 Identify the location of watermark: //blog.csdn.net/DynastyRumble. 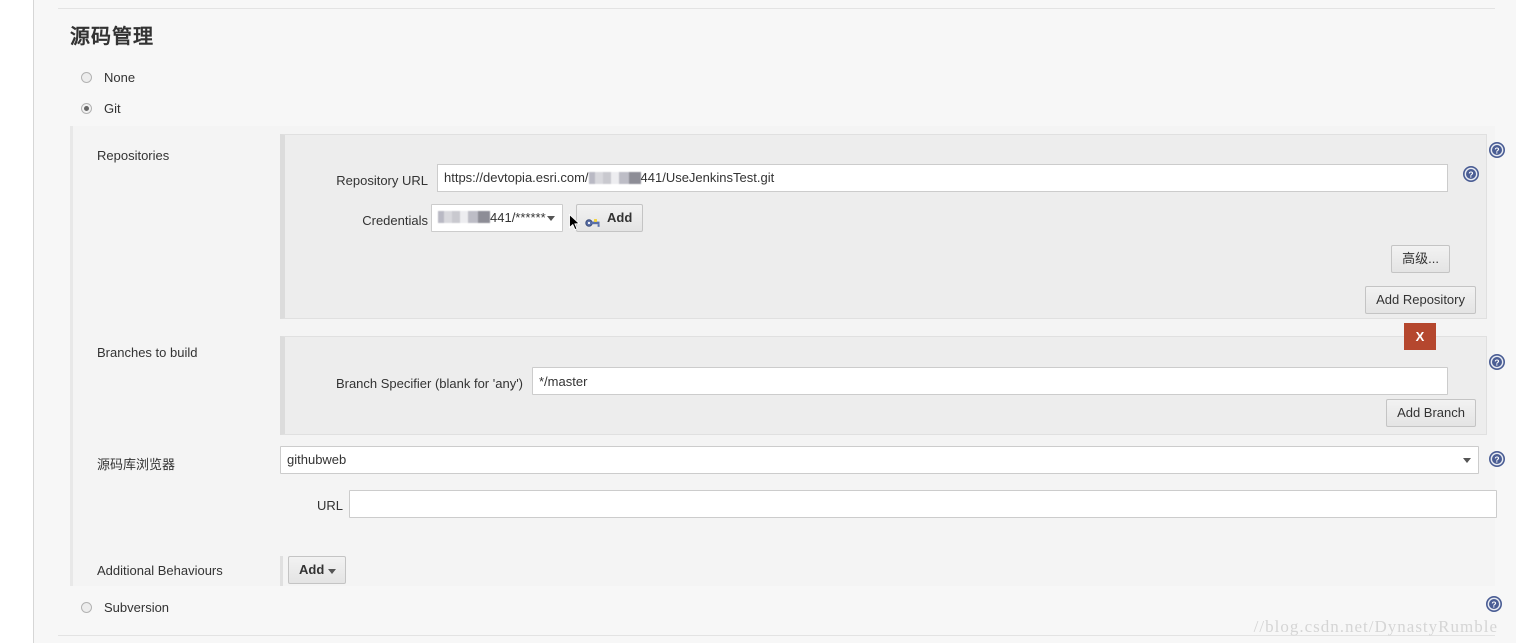
(1375, 626).